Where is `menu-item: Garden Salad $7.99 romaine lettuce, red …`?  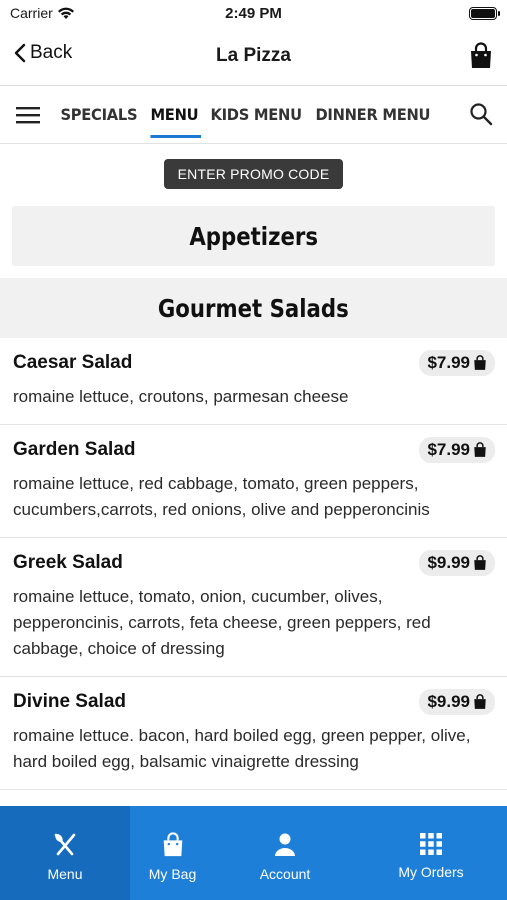
menu-item: Garden Salad $7.99 romaine lettuce, red … is located at coordinates (253, 481).